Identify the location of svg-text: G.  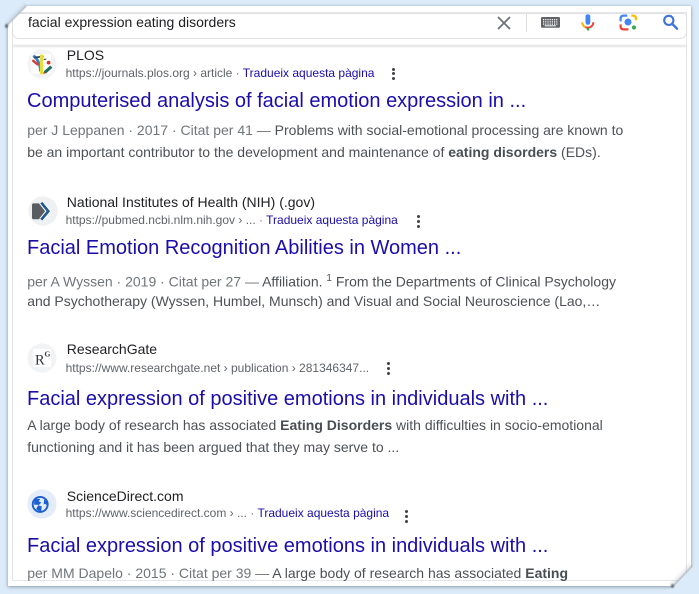
(48, 354).